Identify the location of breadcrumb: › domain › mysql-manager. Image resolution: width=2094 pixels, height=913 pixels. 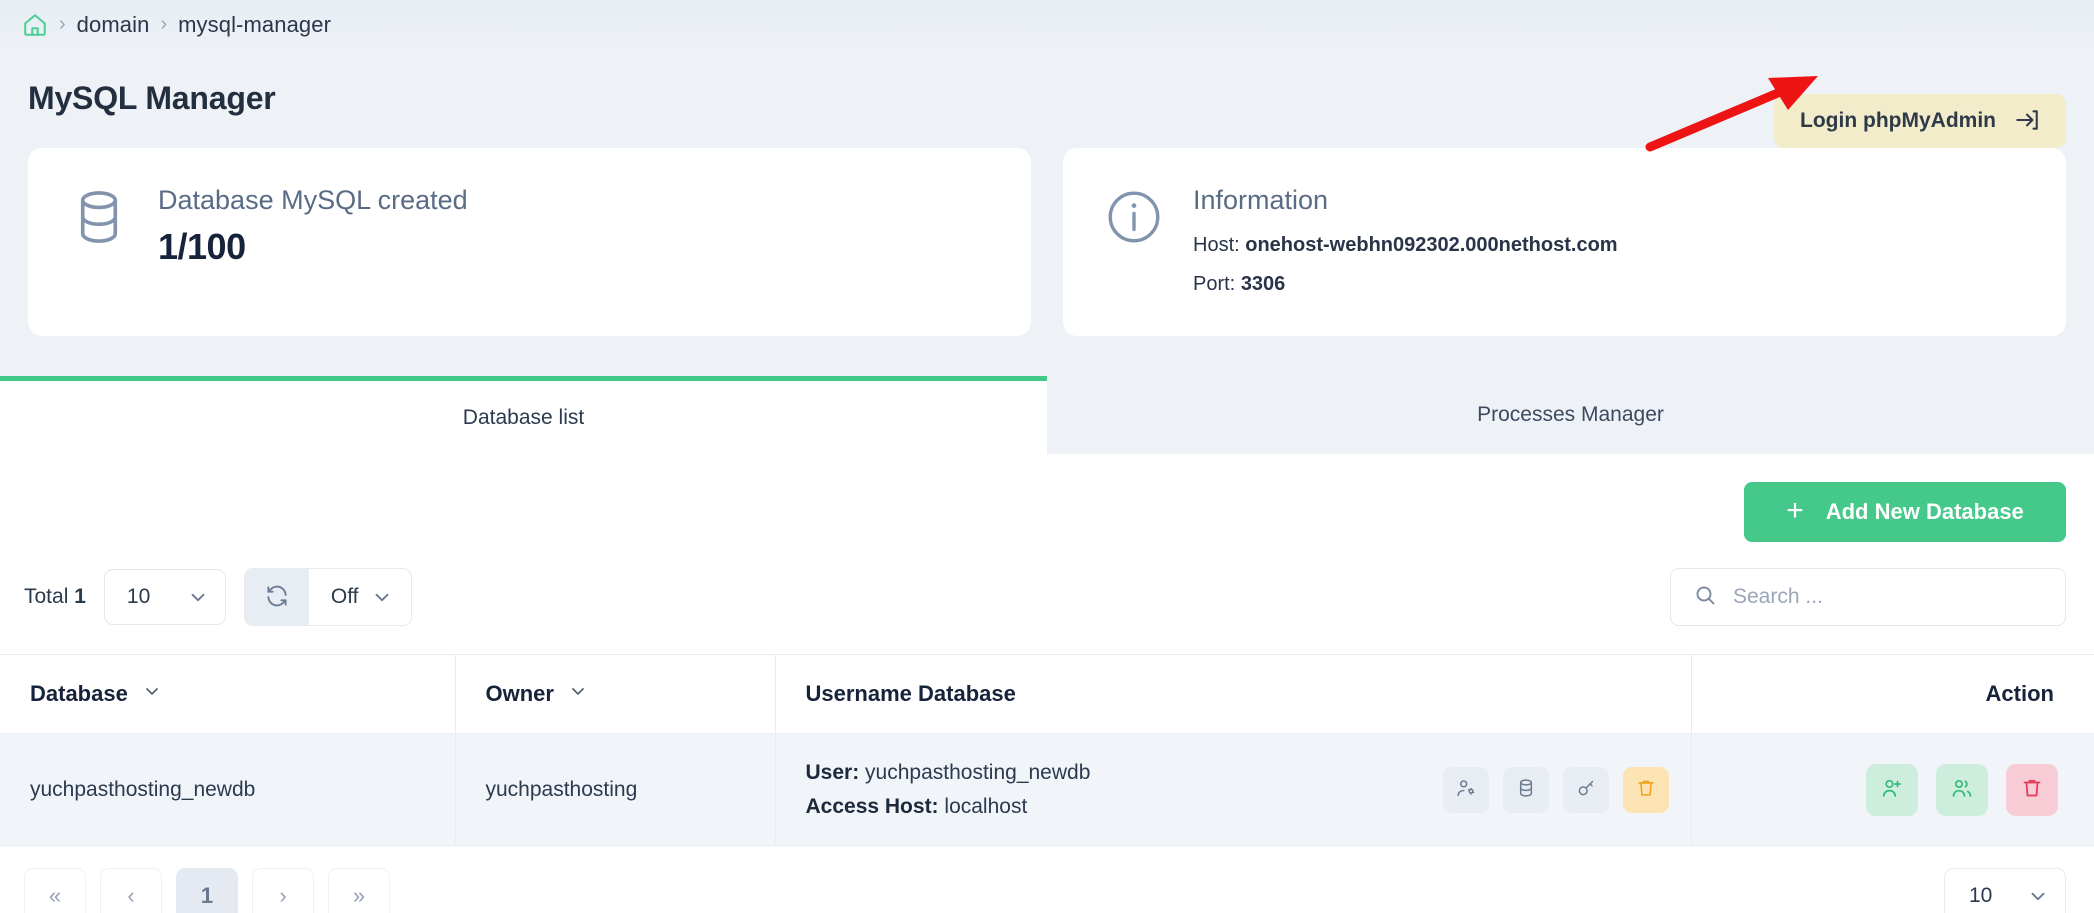
(1047, 25).